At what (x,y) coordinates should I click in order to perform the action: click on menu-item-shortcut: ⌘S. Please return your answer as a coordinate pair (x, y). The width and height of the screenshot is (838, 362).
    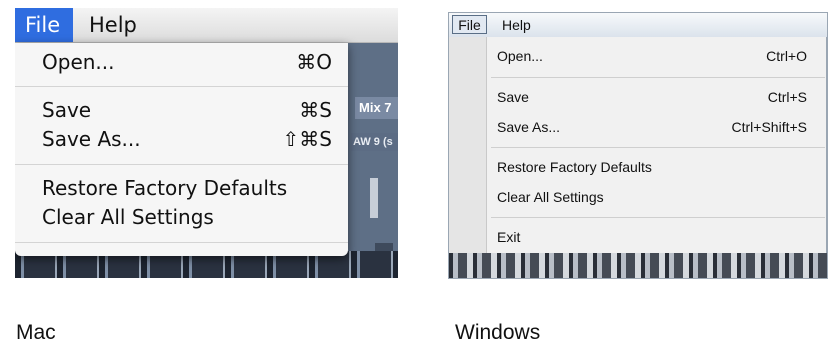
    Looking at the image, I should click on (315, 110).